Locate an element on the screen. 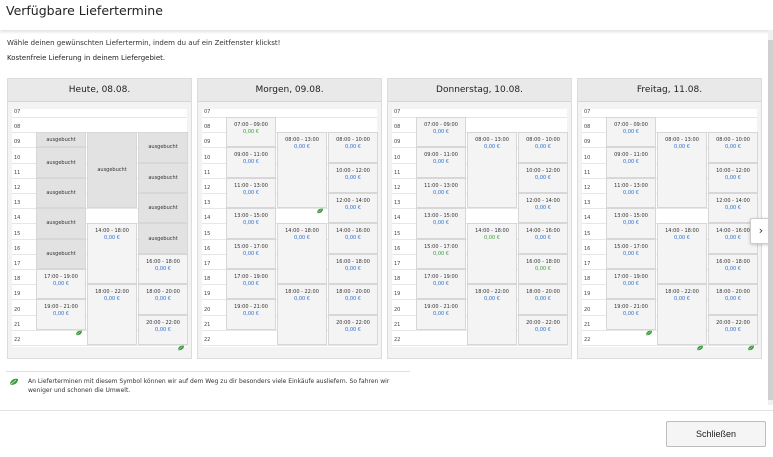 Image resolution: width=773 pixels, height=457 pixels. hour-label: 18 is located at coordinates (207, 279).